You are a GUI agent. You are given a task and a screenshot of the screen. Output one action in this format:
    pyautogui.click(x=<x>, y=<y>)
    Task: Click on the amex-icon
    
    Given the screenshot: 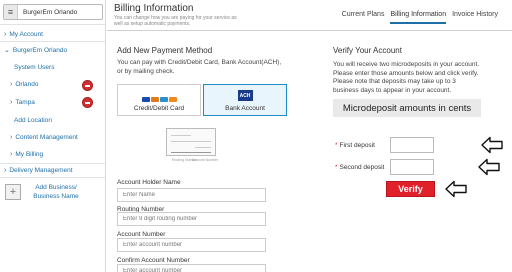 What is the action you would take?
    pyautogui.click(x=163, y=99)
    